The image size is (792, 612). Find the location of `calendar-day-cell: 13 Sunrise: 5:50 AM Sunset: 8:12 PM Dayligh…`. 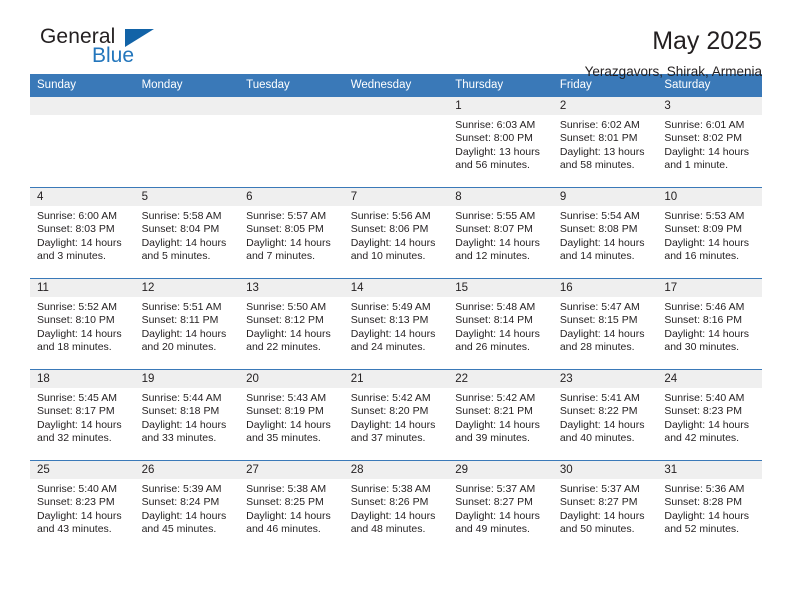

calendar-day-cell: 13 Sunrise: 5:50 AM Sunset: 8:12 PM Dayligh… is located at coordinates (291, 324).